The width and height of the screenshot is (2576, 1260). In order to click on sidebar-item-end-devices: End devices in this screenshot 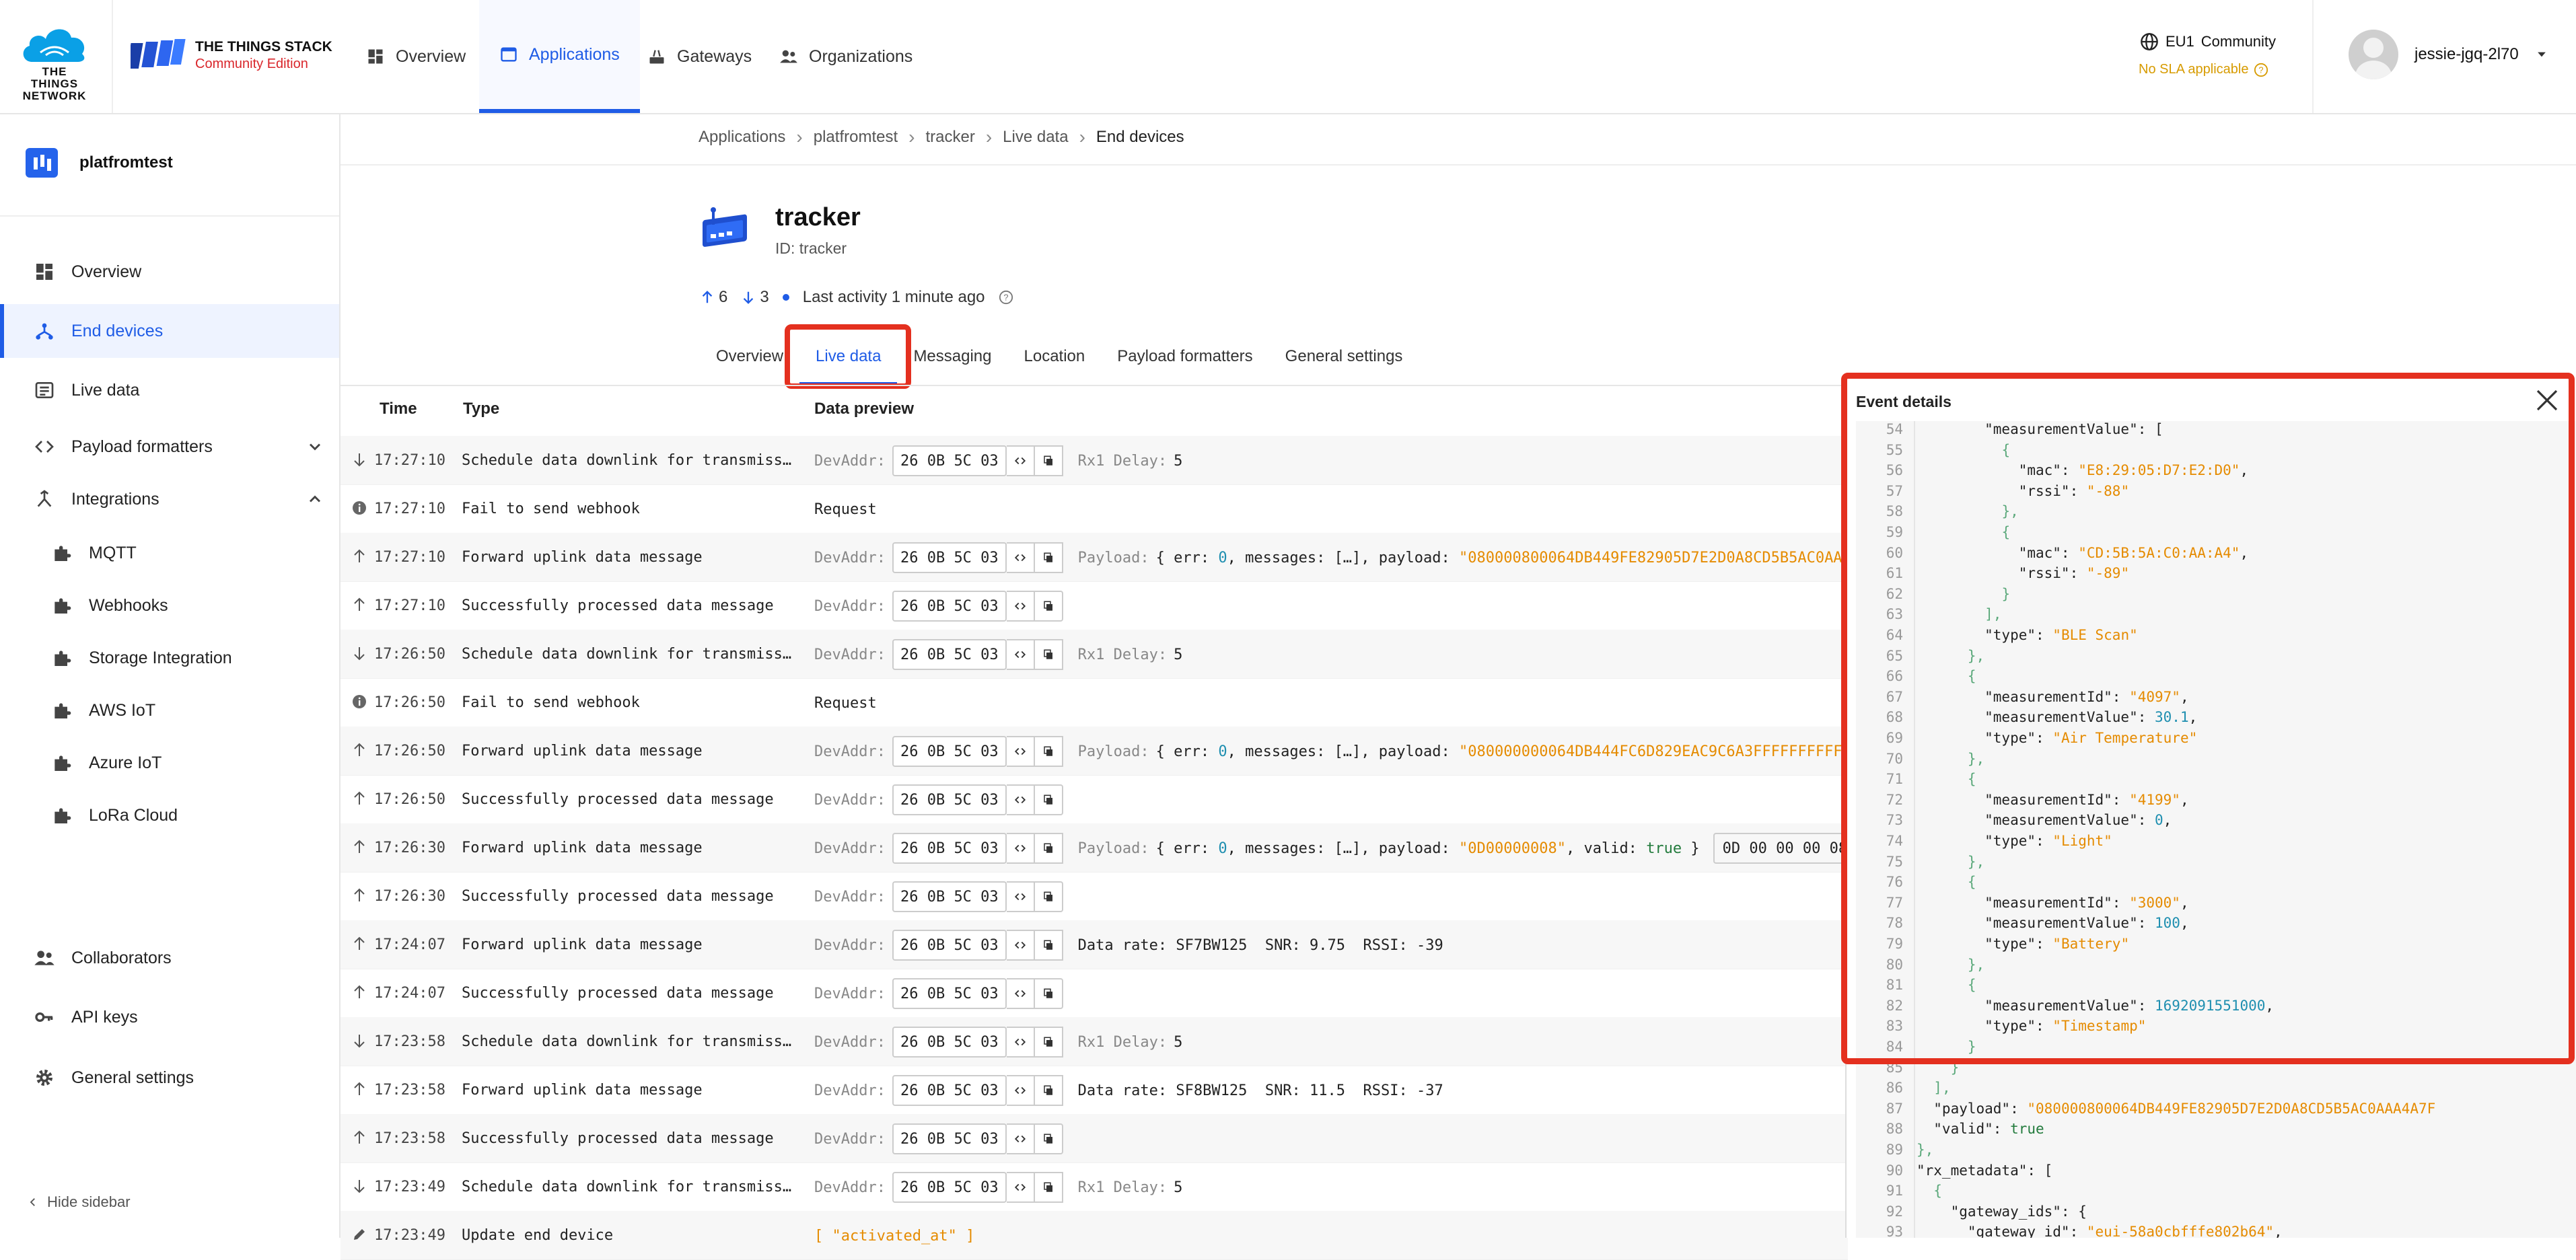, I will do `click(169, 331)`.